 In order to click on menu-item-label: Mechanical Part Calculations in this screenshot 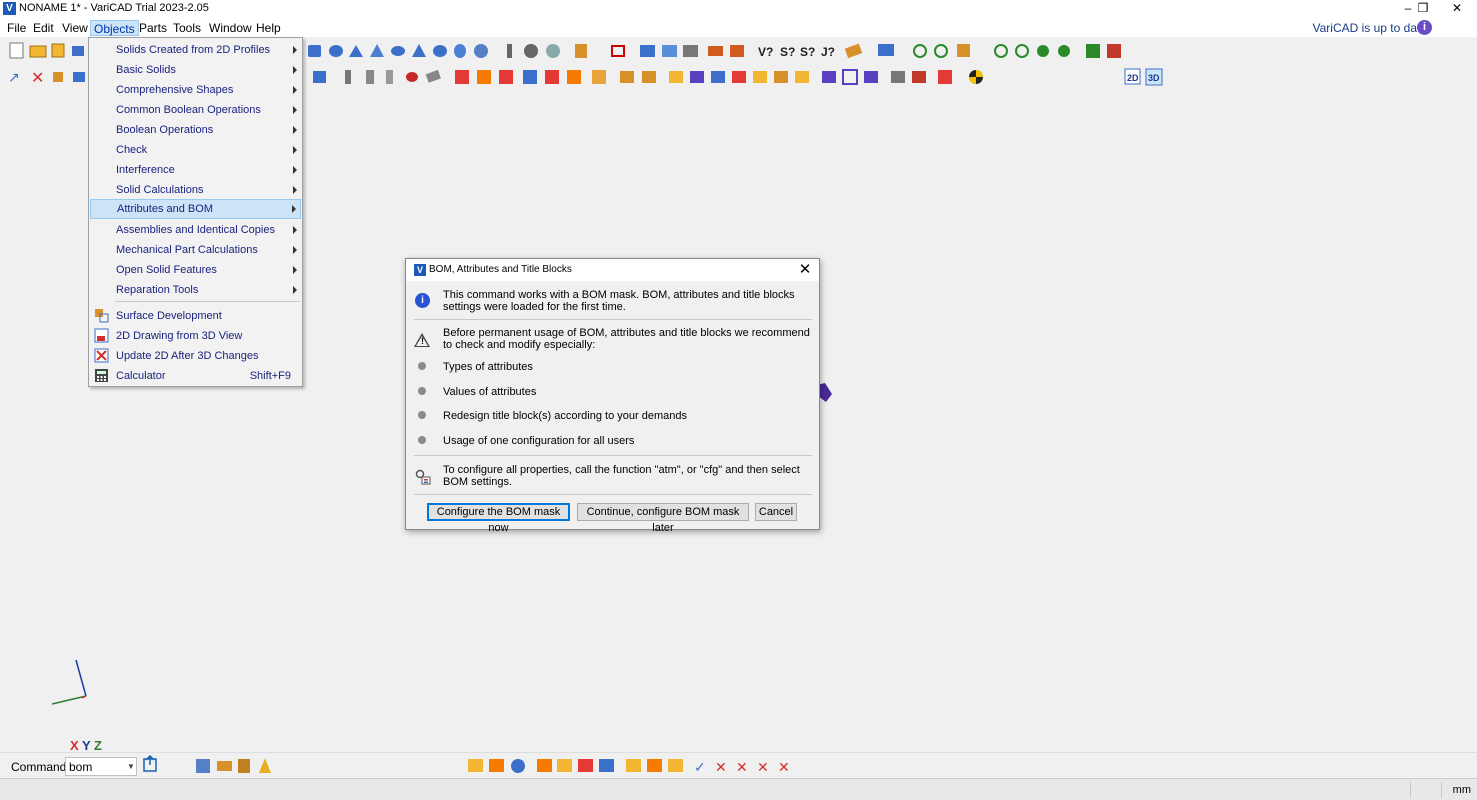, I will do `click(187, 250)`.